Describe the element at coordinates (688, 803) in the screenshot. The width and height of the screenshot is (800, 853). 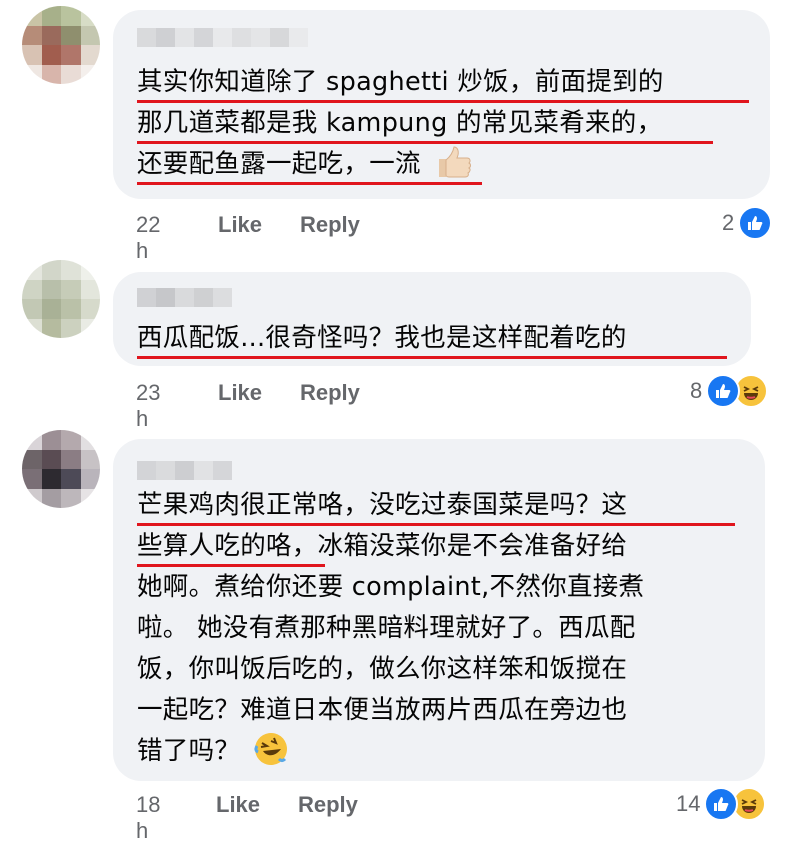
I see `reaction-count: 14` at that location.